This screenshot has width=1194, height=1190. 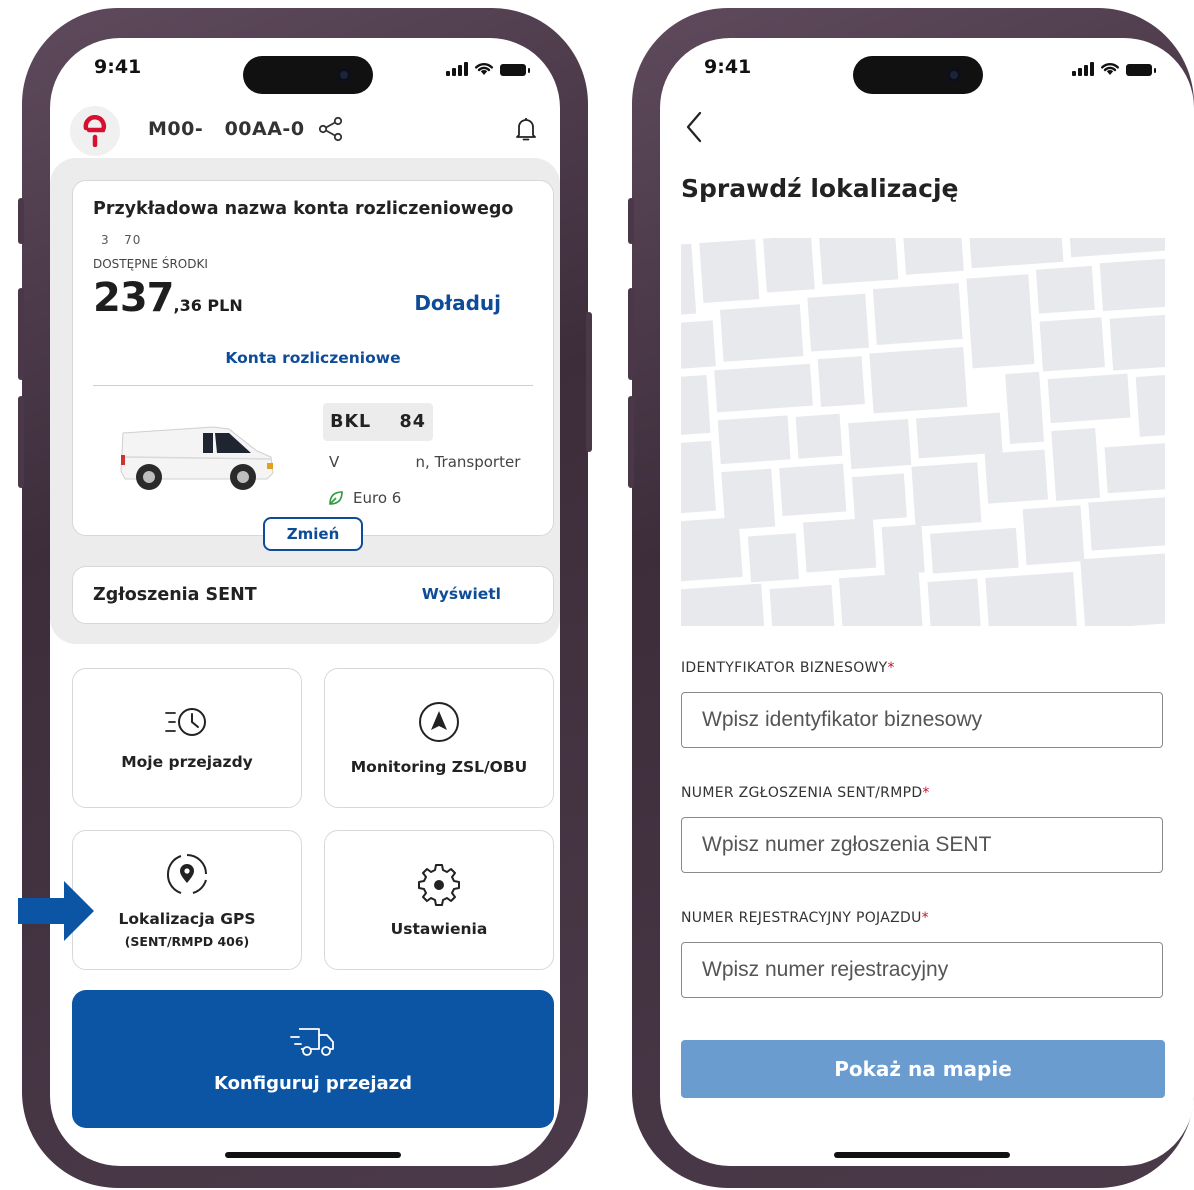 I want to click on account-number: 3 70, so click(x=121, y=240).